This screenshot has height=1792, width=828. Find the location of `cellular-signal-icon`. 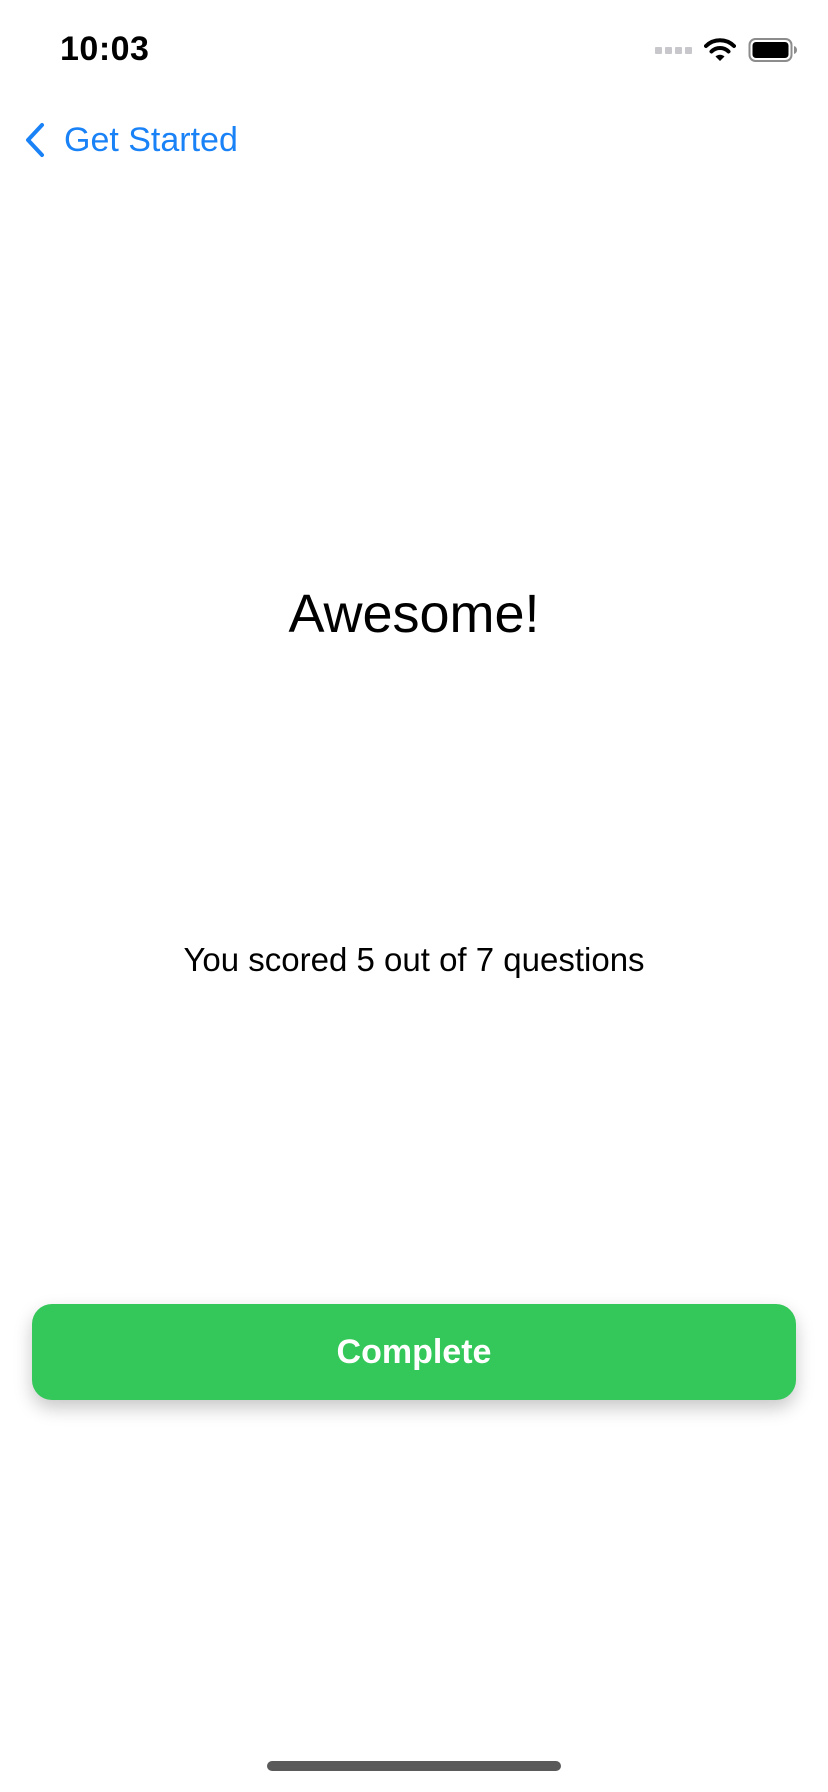

cellular-signal-icon is located at coordinates (673, 50).